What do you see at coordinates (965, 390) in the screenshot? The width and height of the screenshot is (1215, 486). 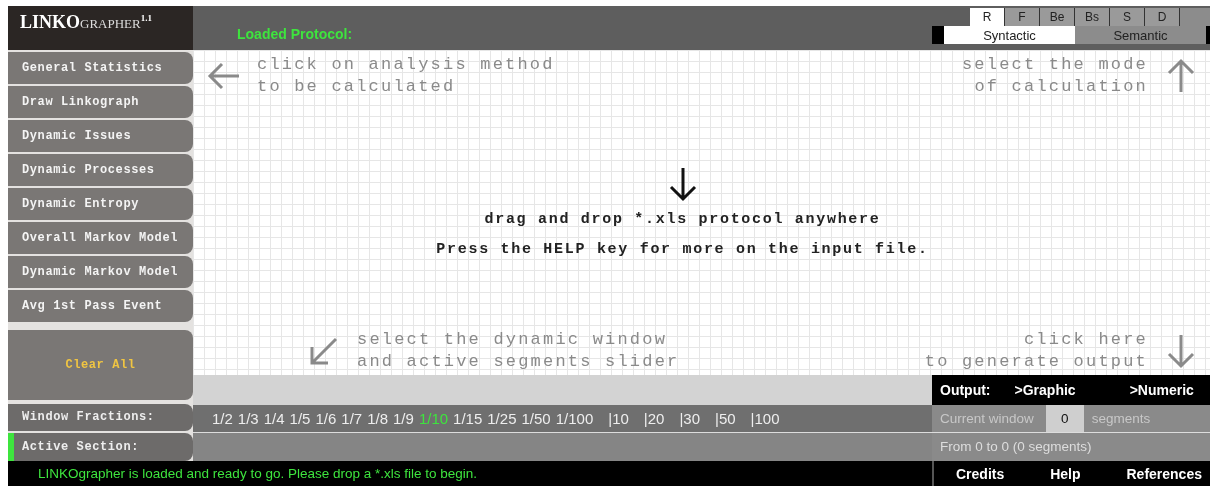 I see `output-label: Output:` at bounding box center [965, 390].